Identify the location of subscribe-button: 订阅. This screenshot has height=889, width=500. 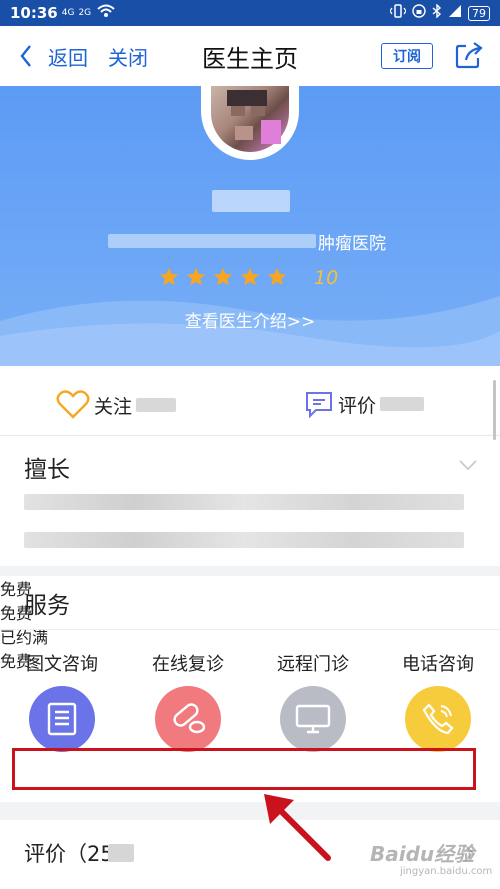
(407, 56).